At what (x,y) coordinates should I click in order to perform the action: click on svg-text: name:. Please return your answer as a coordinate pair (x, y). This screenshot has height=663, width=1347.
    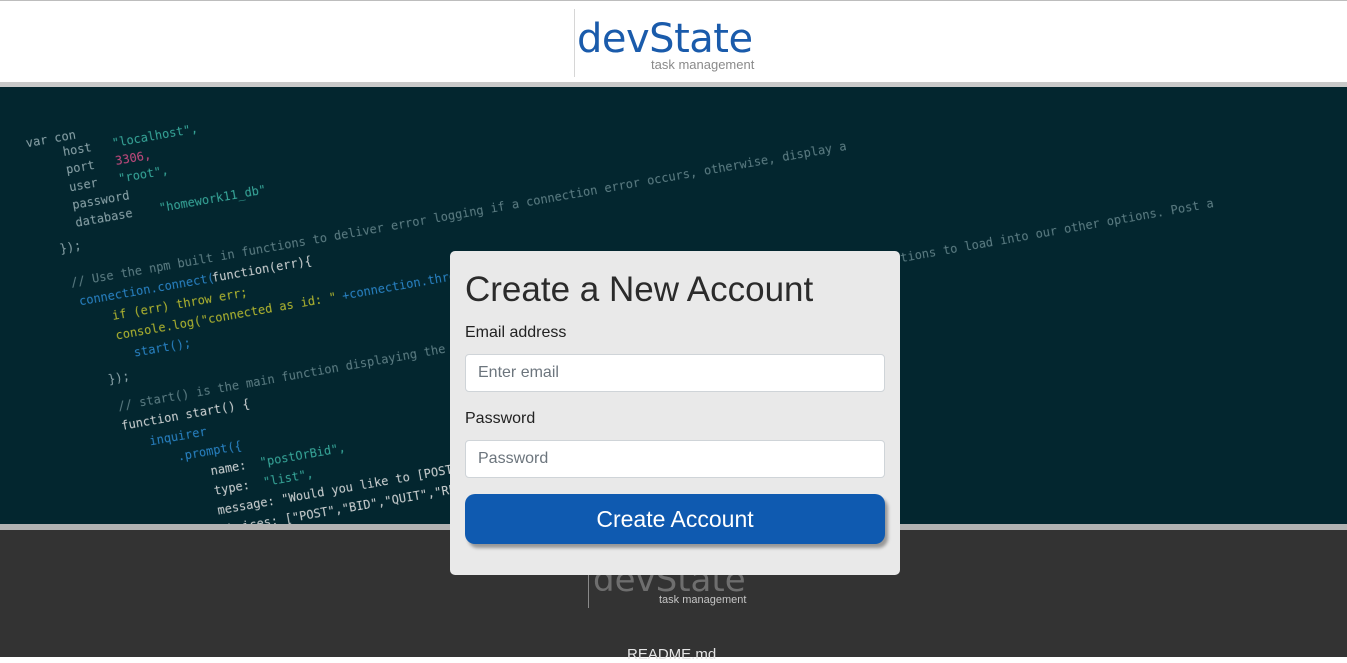
    Looking at the image, I should click on (228, 468).